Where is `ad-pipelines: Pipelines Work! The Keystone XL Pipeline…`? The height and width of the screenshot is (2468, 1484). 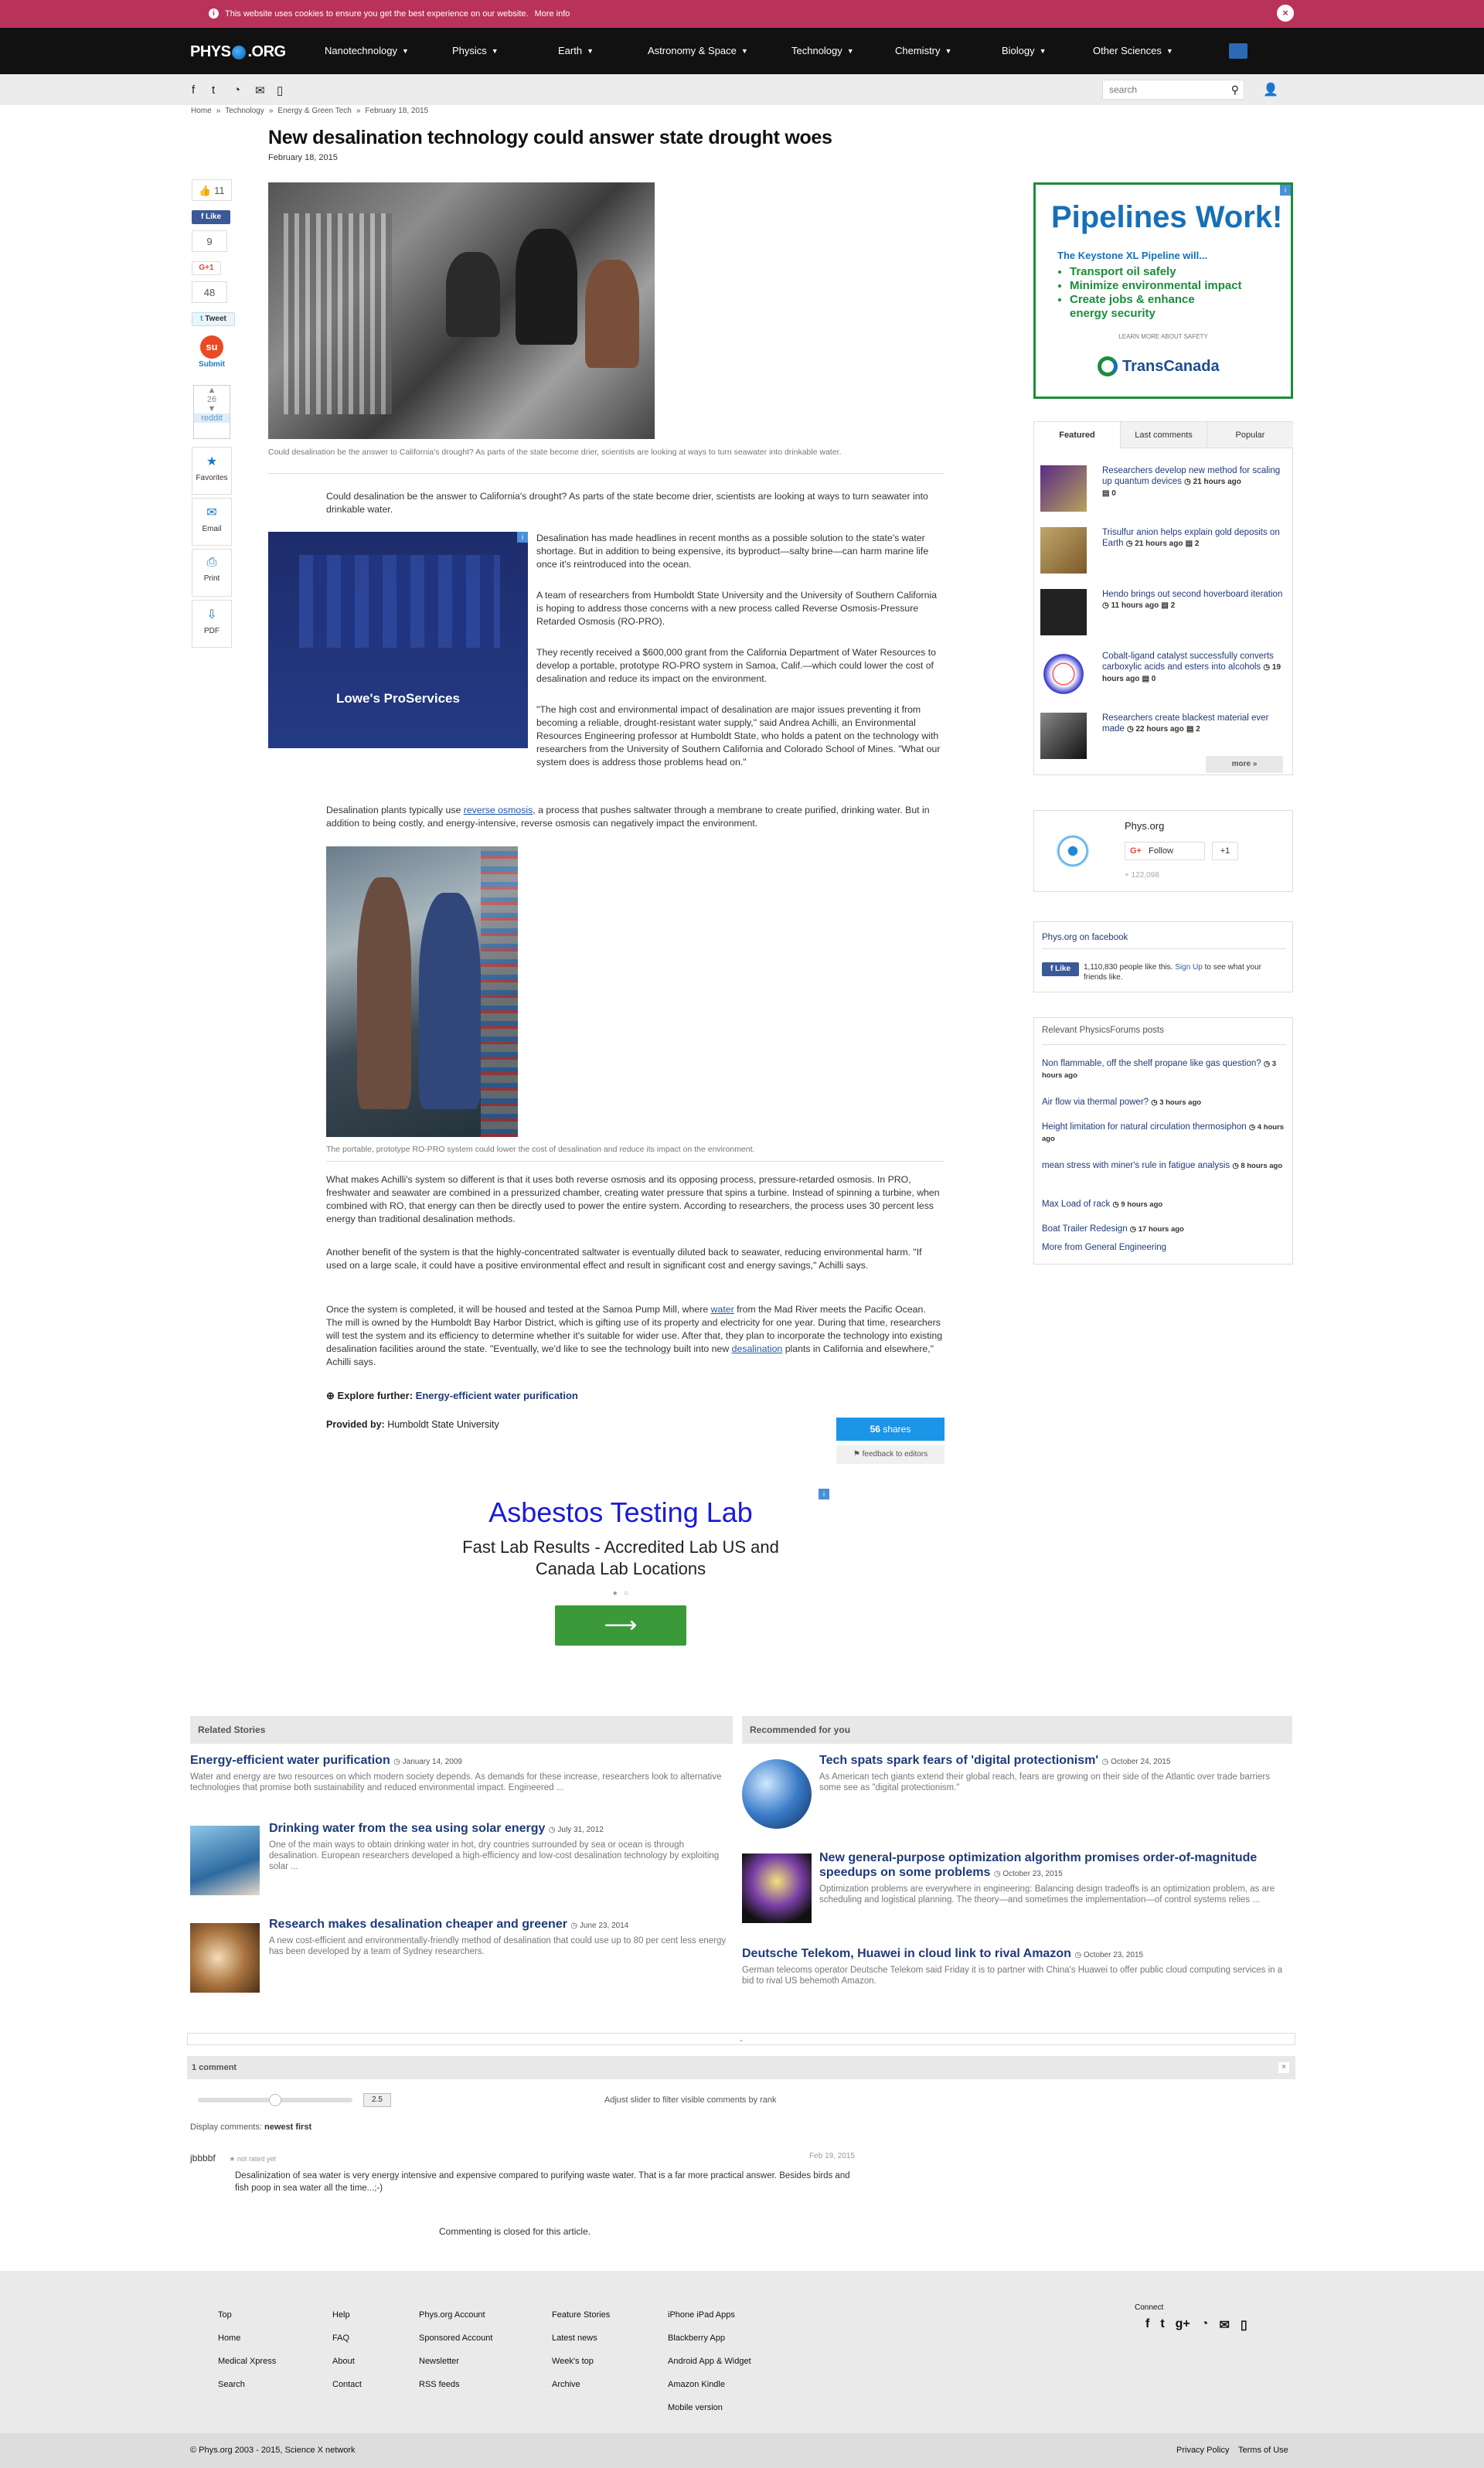
ad-pipelines: Pipelines Work! The Keystone XL Pipeline… is located at coordinates (1163, 290).